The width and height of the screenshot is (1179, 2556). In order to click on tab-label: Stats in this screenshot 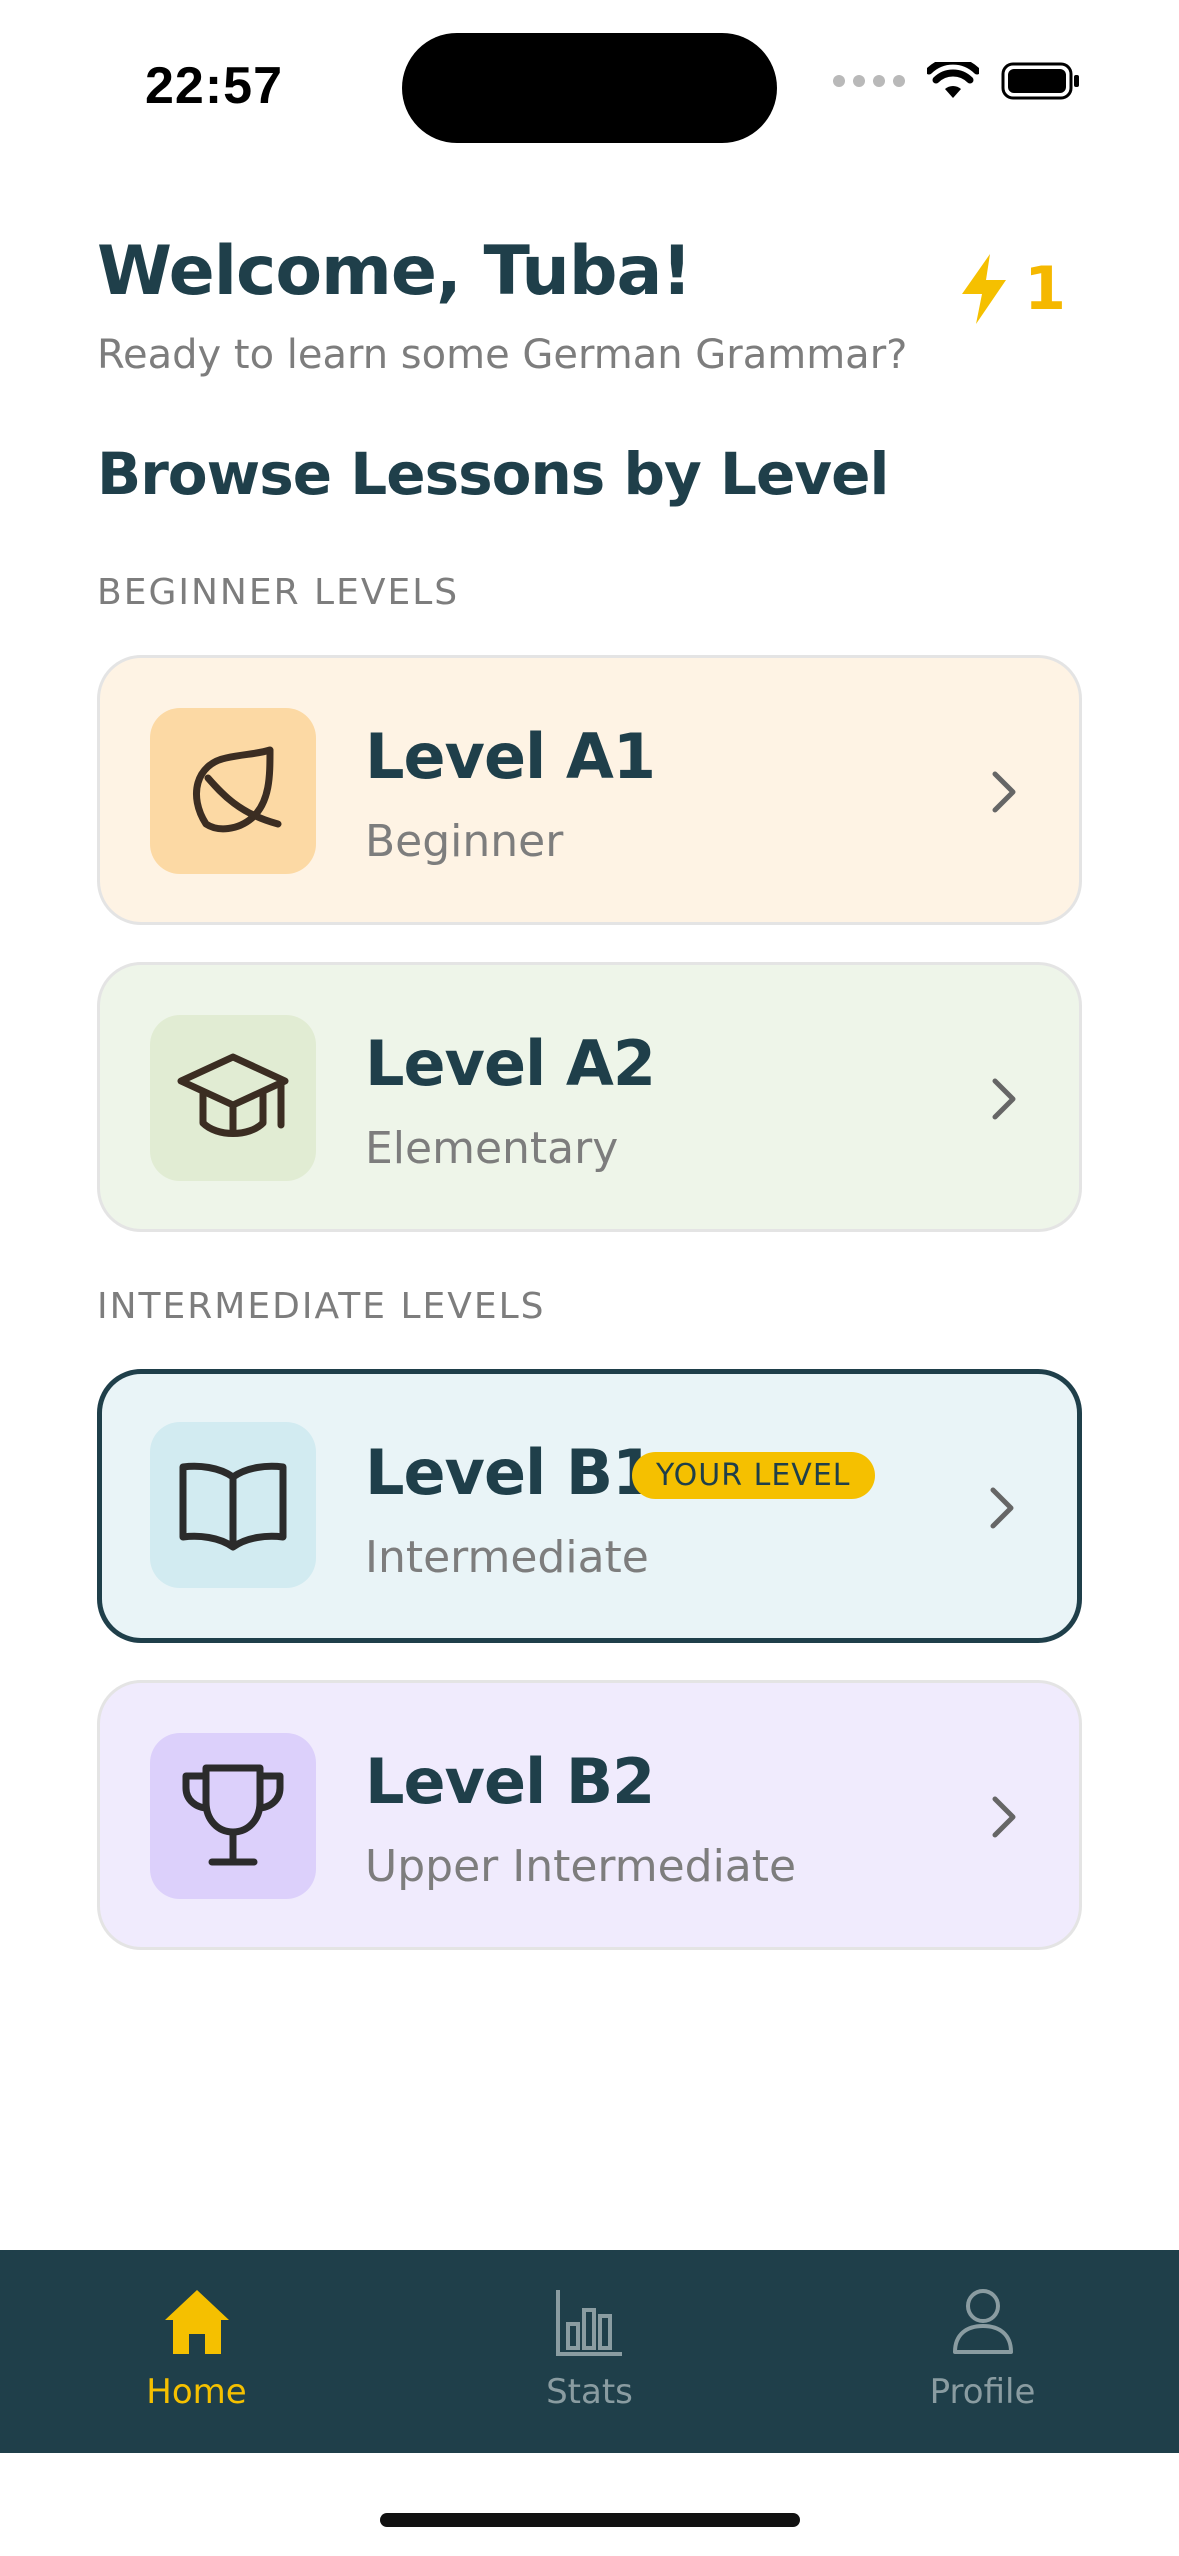, I will do `click(589, 2392)`.